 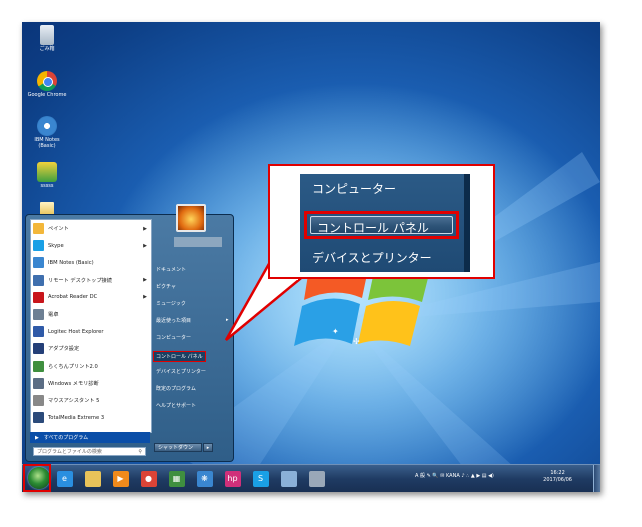 I want to click on program-item: 電卓, so click(x=91, y=314).